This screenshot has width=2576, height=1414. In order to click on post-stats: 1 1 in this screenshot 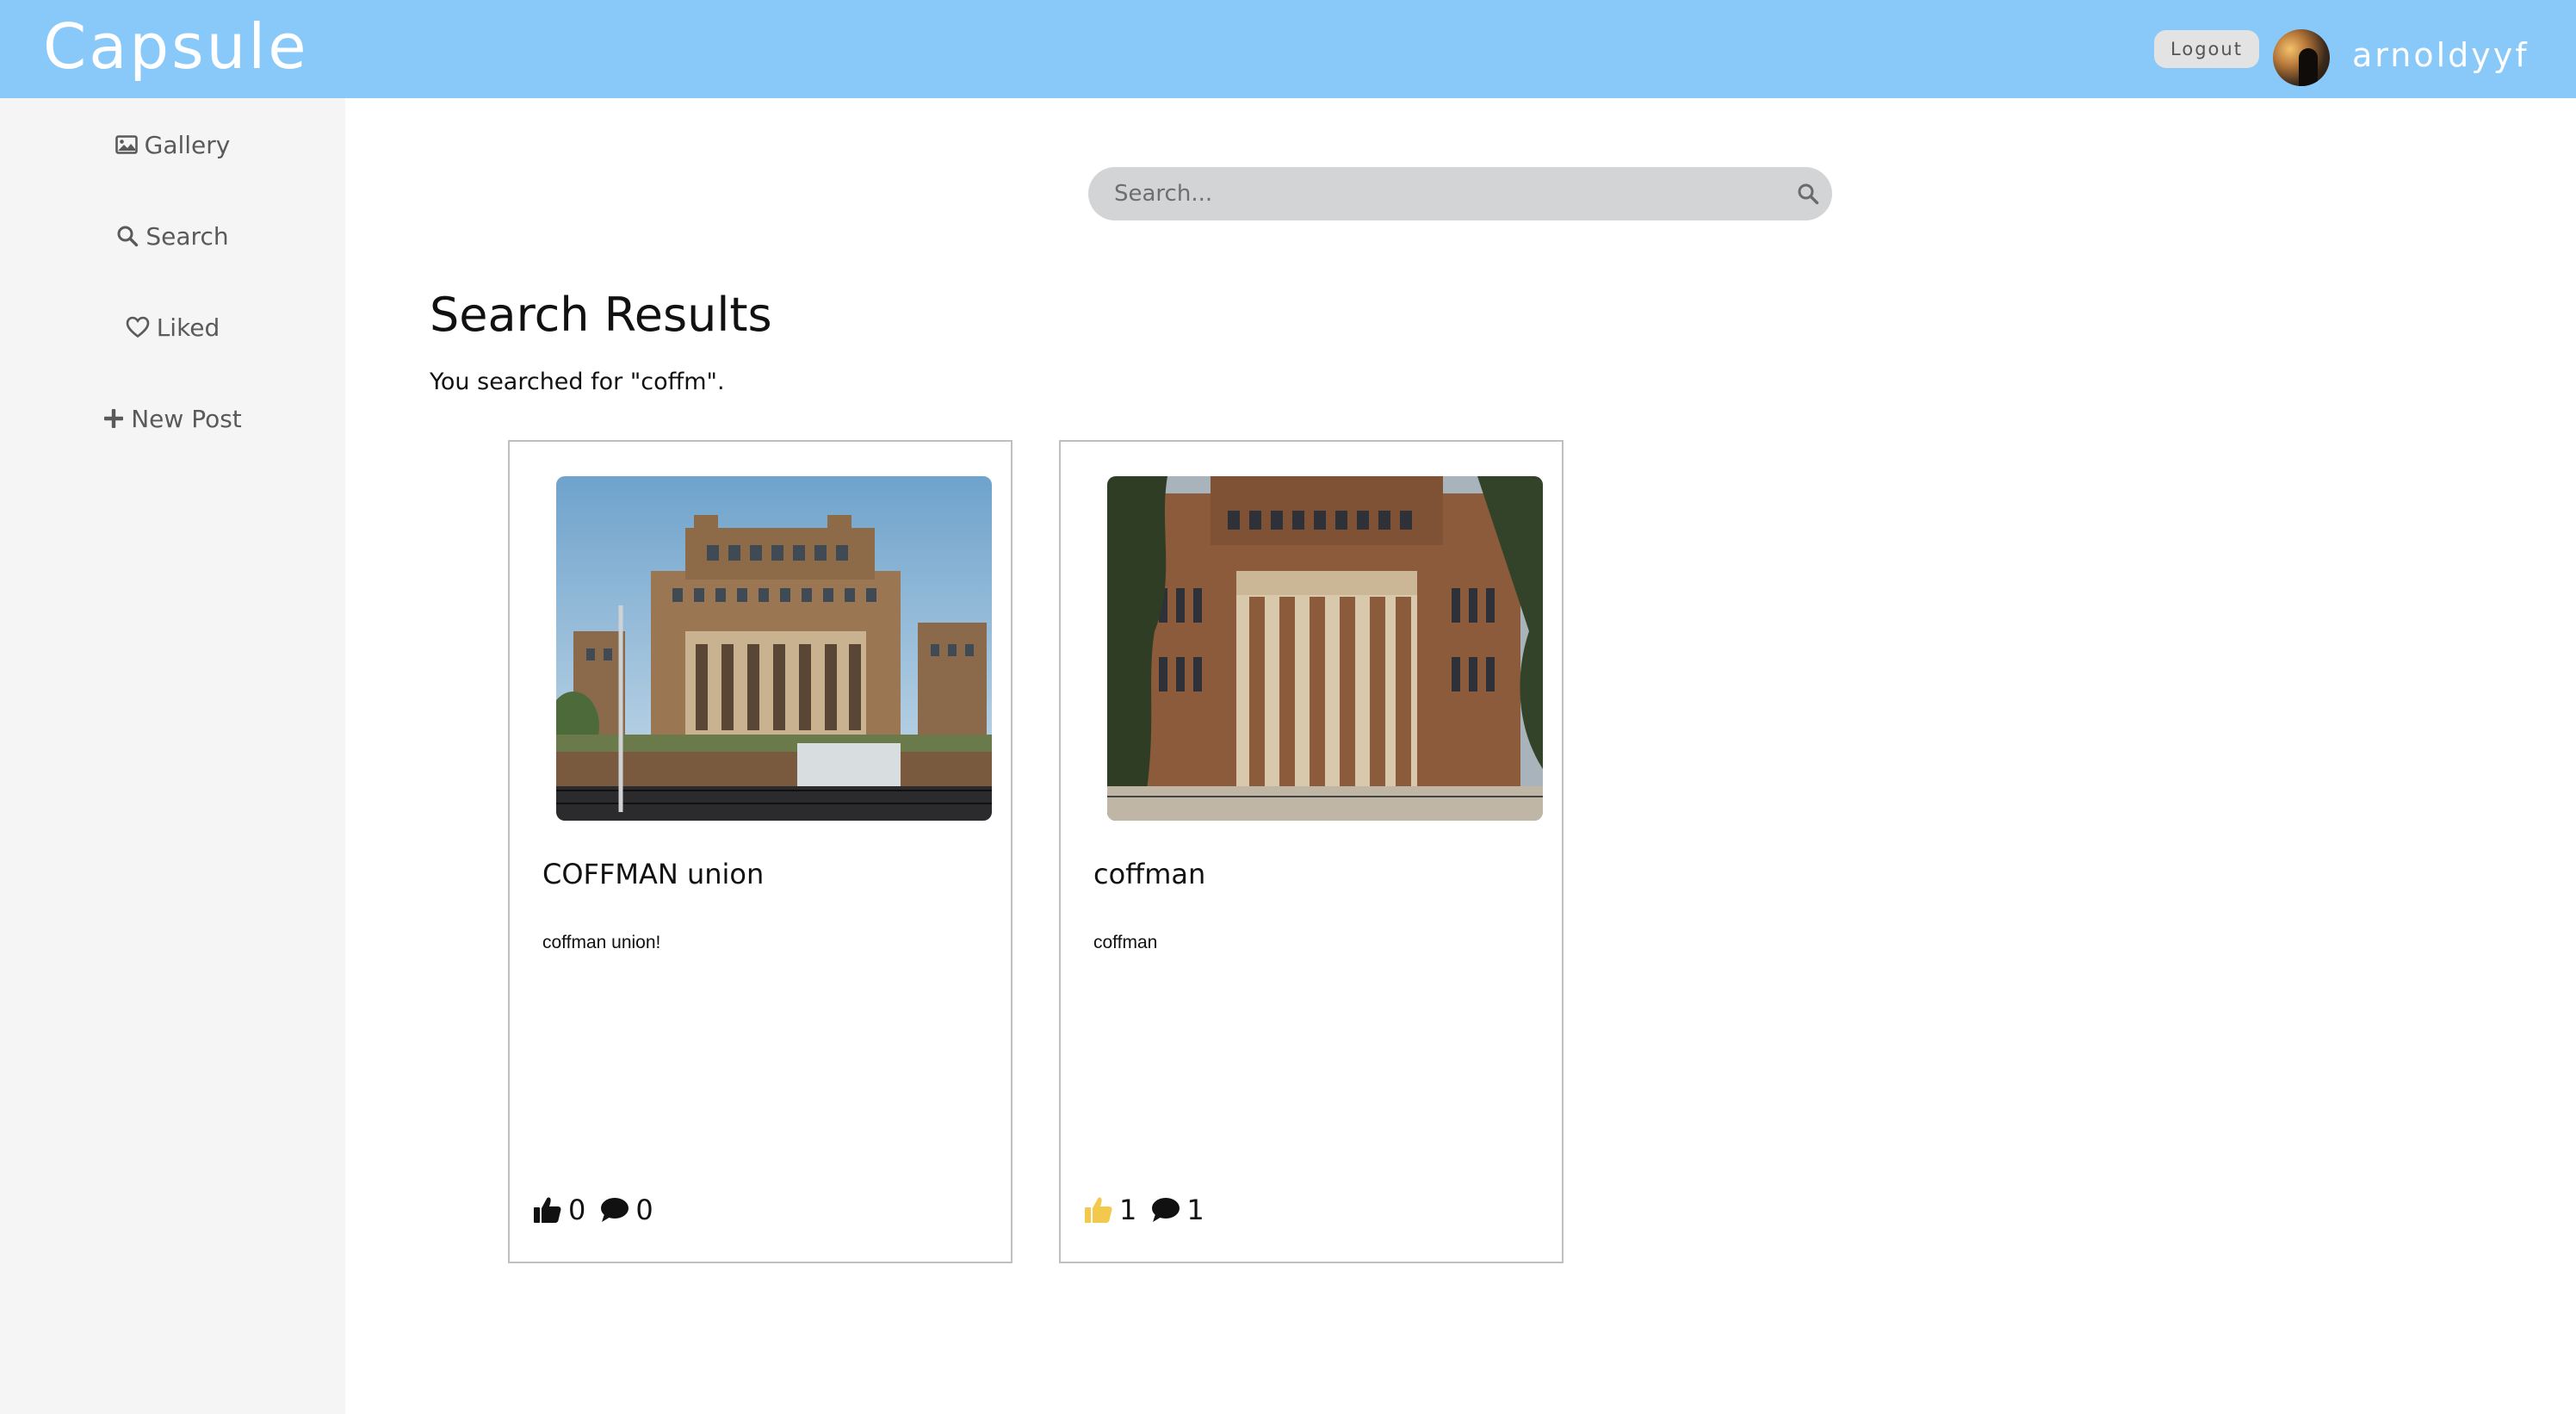, I will do `click(1150, 1210)`.